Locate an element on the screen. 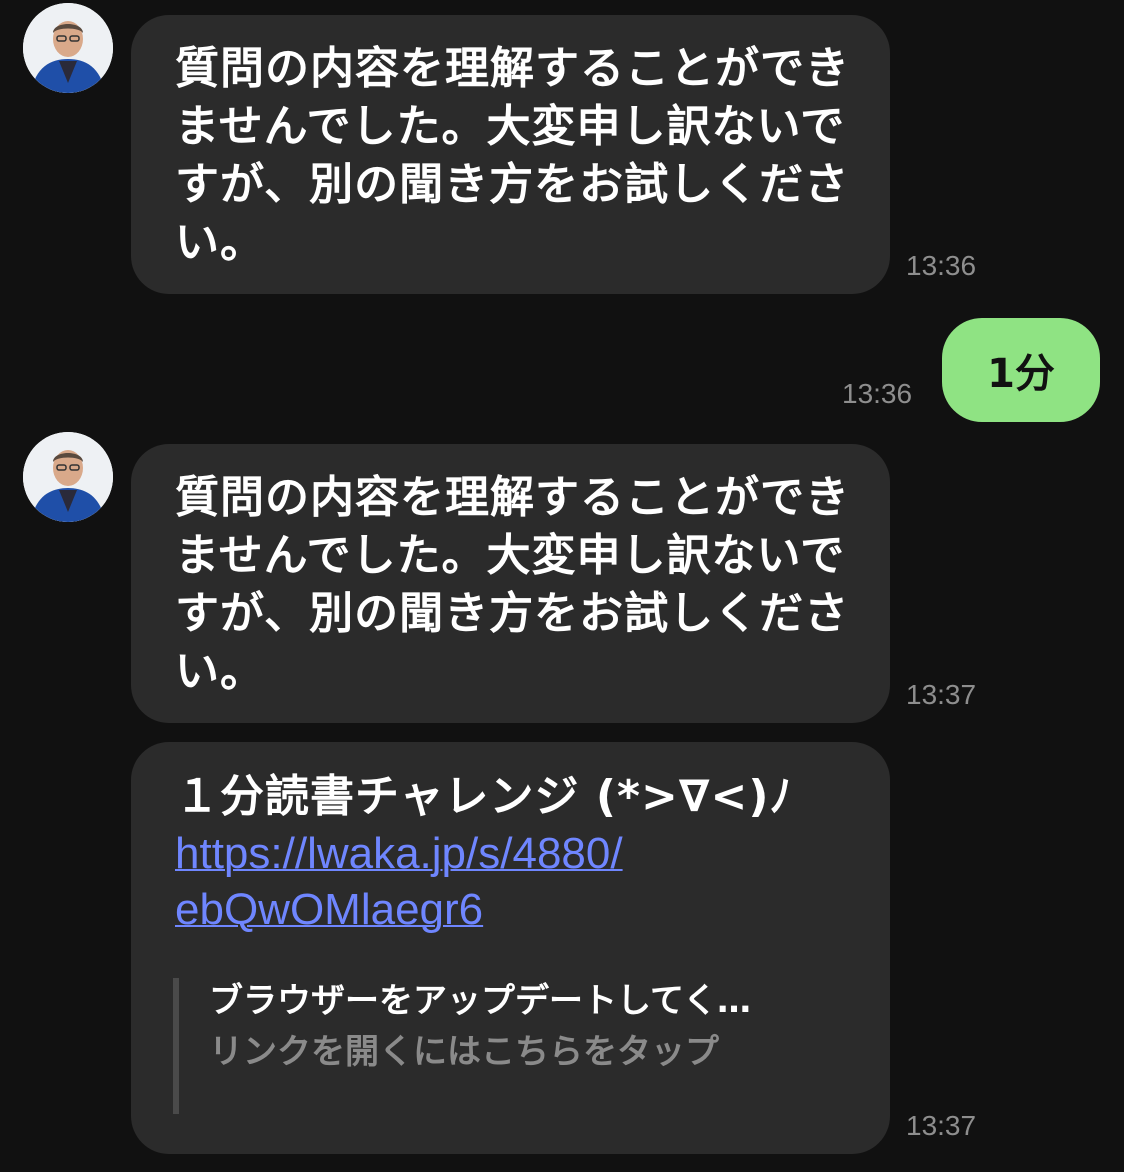 The width and height of the screenshot is (1124, 1172). link-preview-subtitle: リンクを開くにはこちらをタップ is located at coordinates (464, 1052).